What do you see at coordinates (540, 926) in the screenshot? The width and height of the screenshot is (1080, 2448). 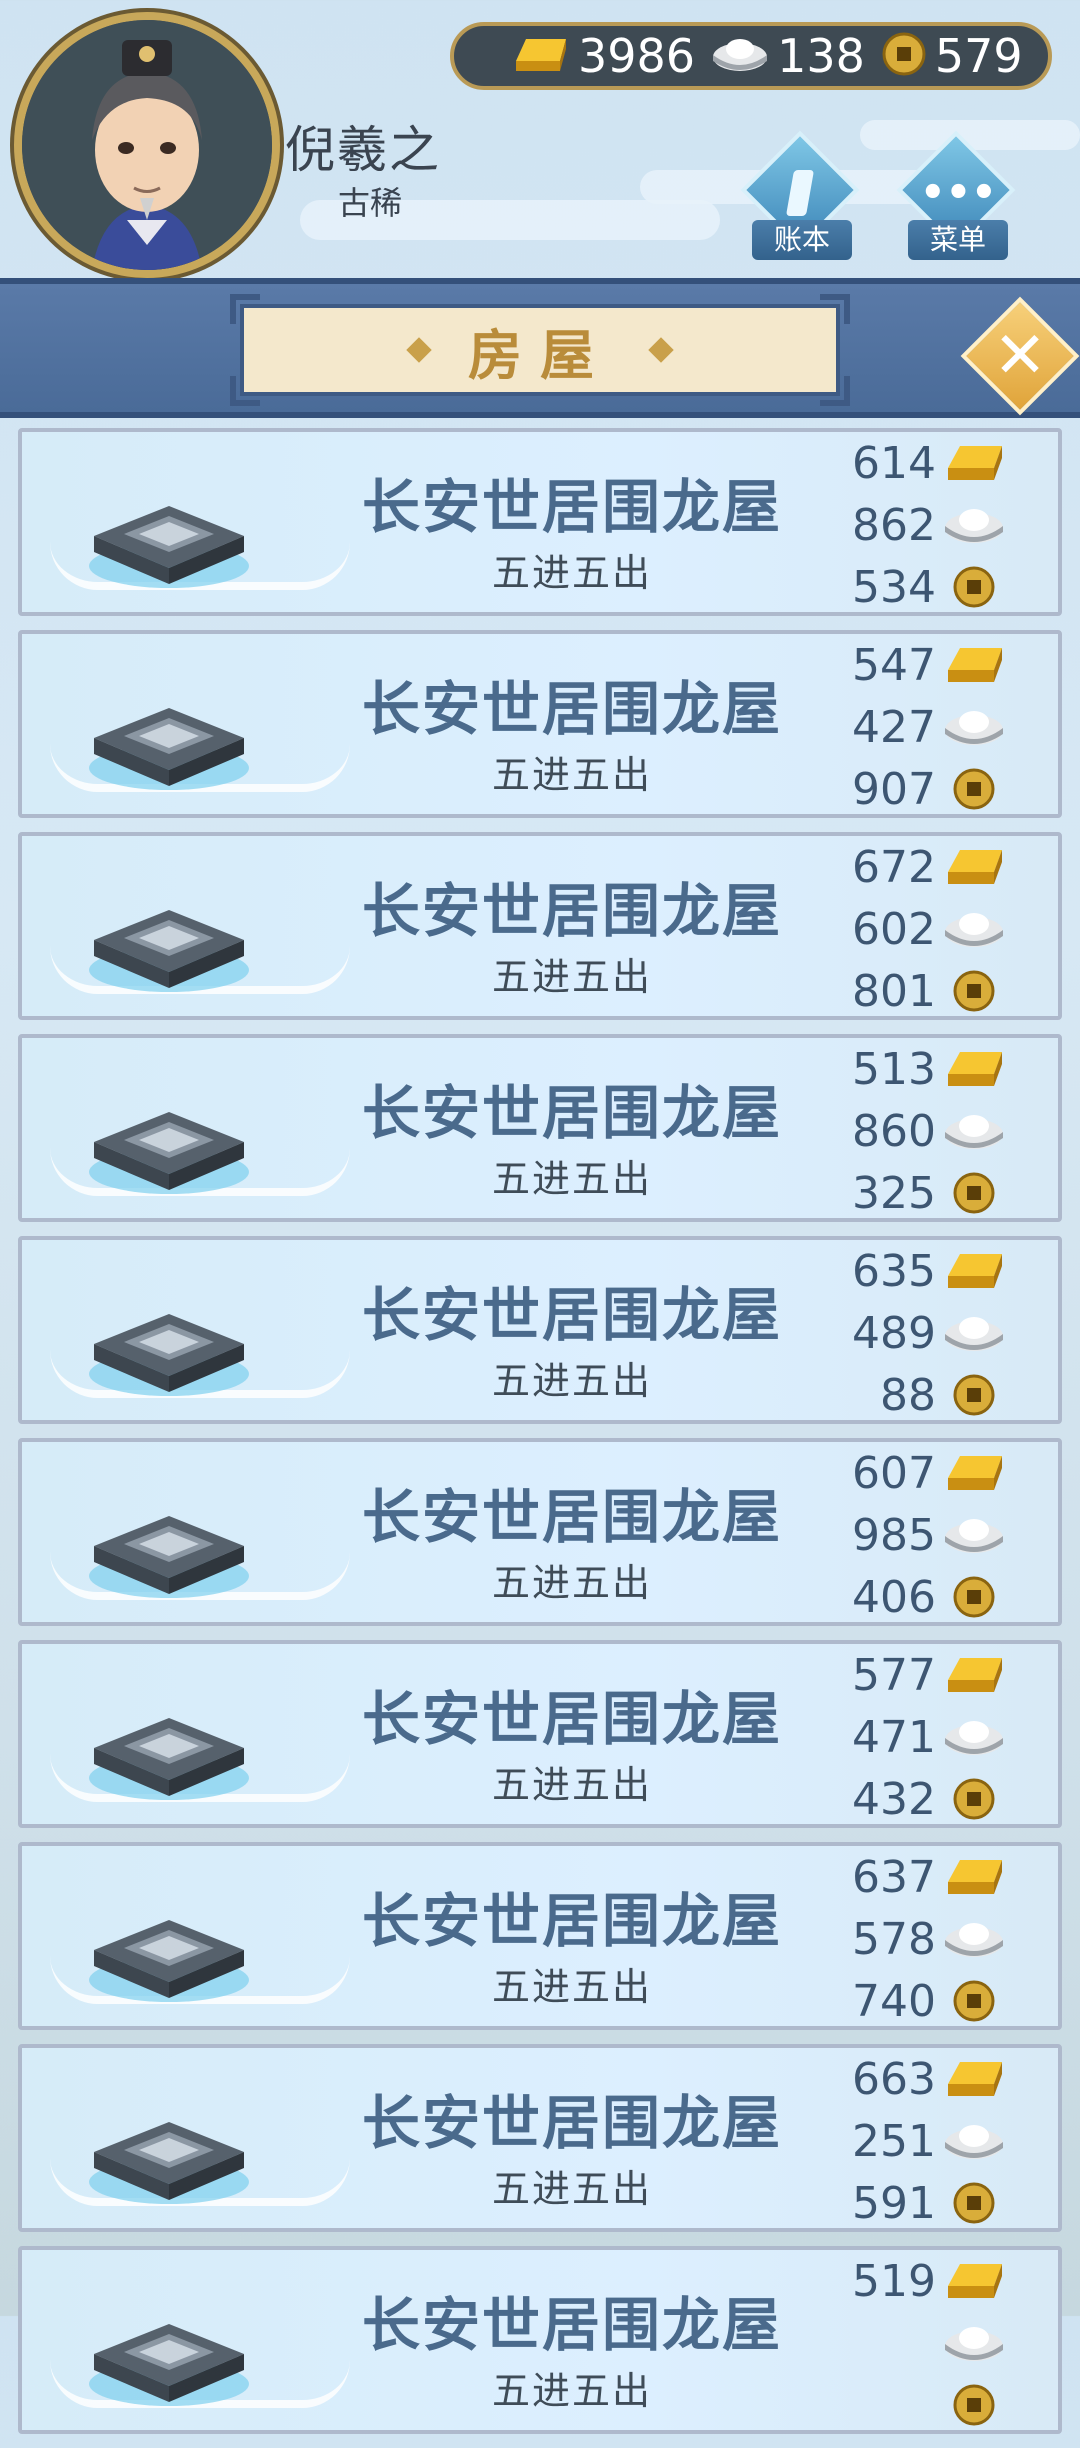 I see `house-card: 长安世居围龙屋 五进五出 672 602 801` at bounding box center [540, 926].